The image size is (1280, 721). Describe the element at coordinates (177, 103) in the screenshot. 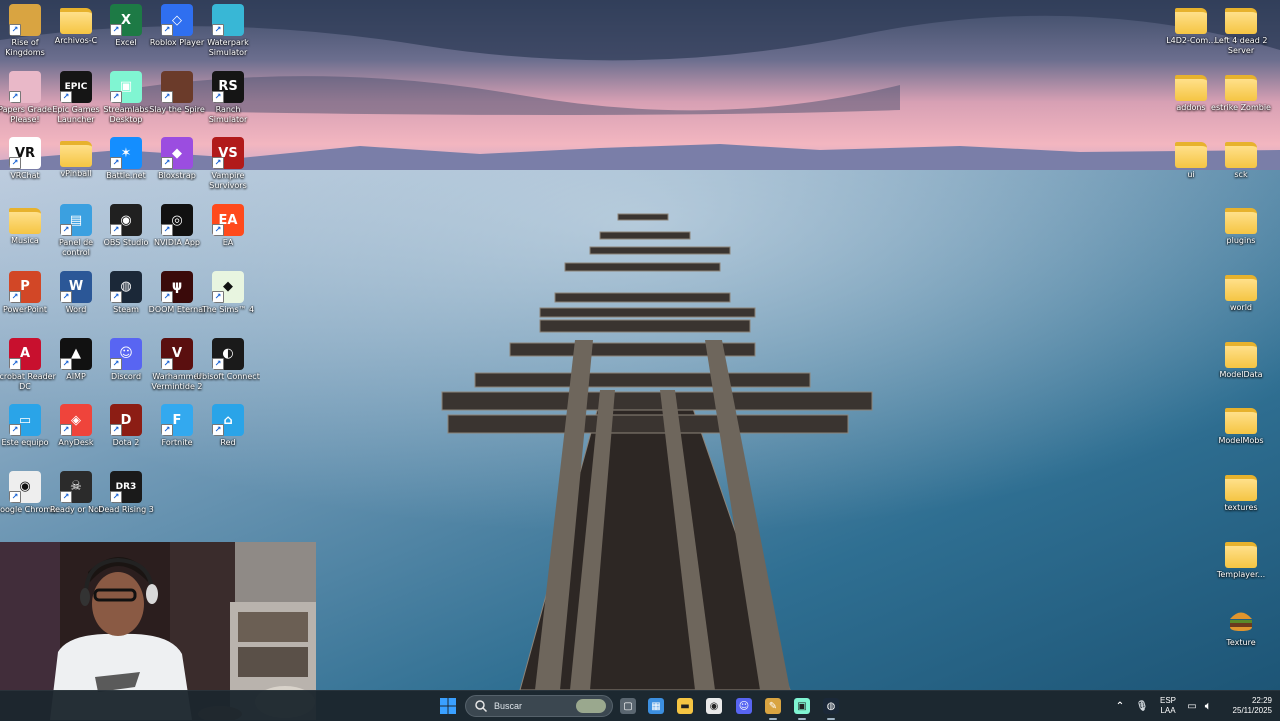

I see `desktop-icon: ↗ Slay the Spire` at that location.